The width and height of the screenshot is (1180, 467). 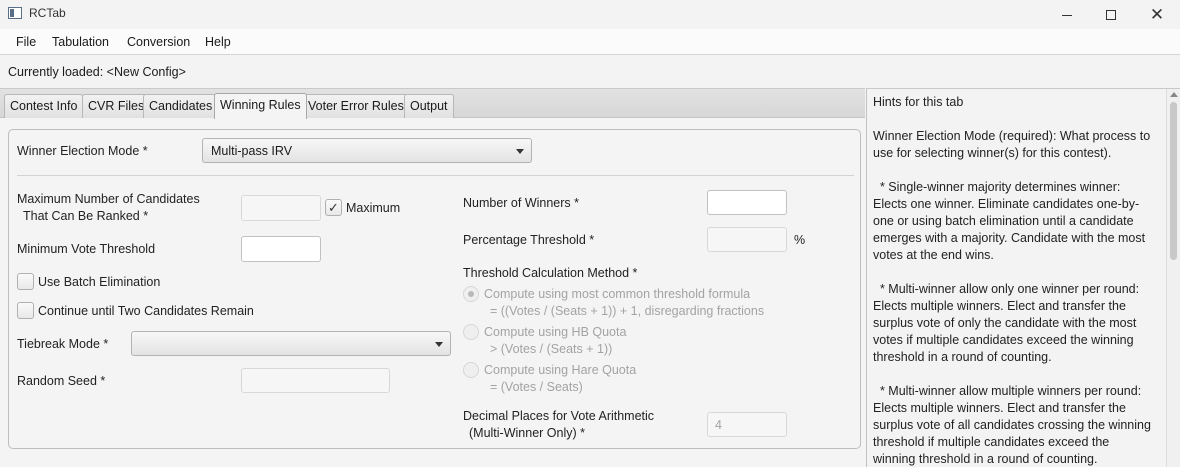 I want to click on batch-elimination-label: Use Batch Elimination, so click(x=99, y=282).